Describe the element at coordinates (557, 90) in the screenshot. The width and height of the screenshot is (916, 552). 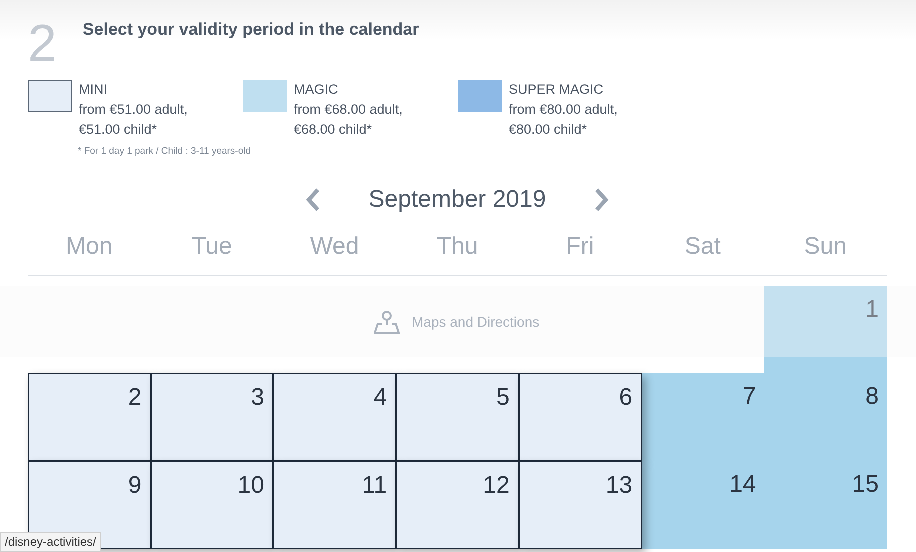
I see `legend-name: SUPER MAGIC` at that location.